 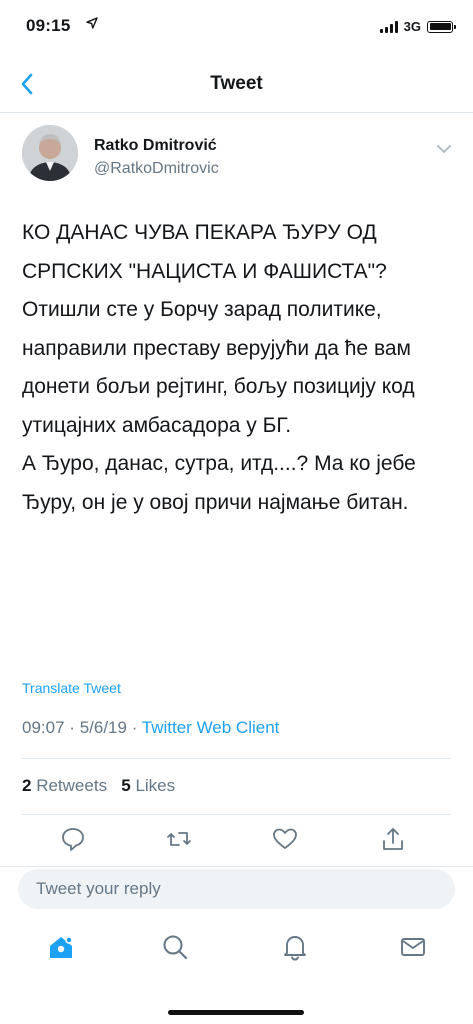 What do you see at coordinates (236, 889) in the screenshot?
I see `reply-input: Tweet your reply` at bounding box center [236, 889].